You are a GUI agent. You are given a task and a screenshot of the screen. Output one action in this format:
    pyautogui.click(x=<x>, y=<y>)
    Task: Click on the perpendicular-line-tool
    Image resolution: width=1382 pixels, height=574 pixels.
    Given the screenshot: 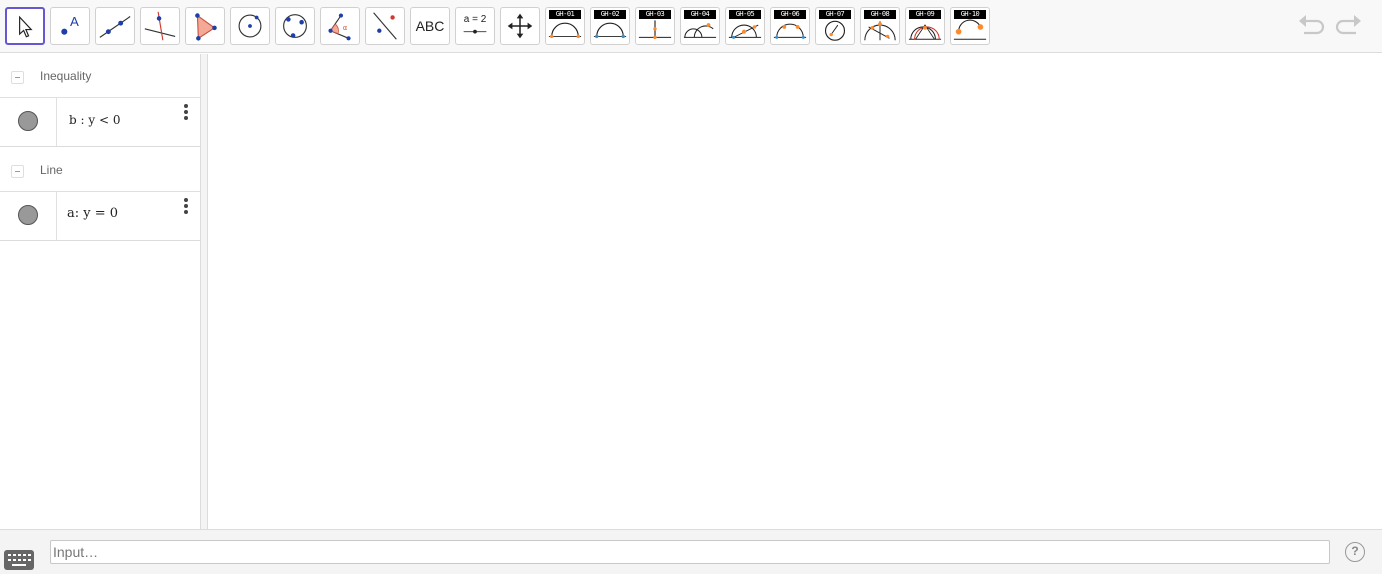 What is the action you would take?
    pyautogui.click(x=160, y=26)
    